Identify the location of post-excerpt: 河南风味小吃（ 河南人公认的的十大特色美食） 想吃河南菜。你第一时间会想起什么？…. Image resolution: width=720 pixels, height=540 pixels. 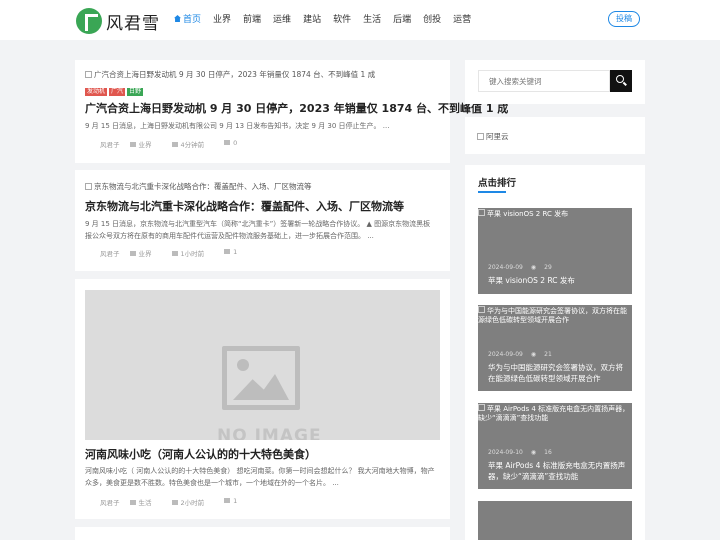
(260, 477).